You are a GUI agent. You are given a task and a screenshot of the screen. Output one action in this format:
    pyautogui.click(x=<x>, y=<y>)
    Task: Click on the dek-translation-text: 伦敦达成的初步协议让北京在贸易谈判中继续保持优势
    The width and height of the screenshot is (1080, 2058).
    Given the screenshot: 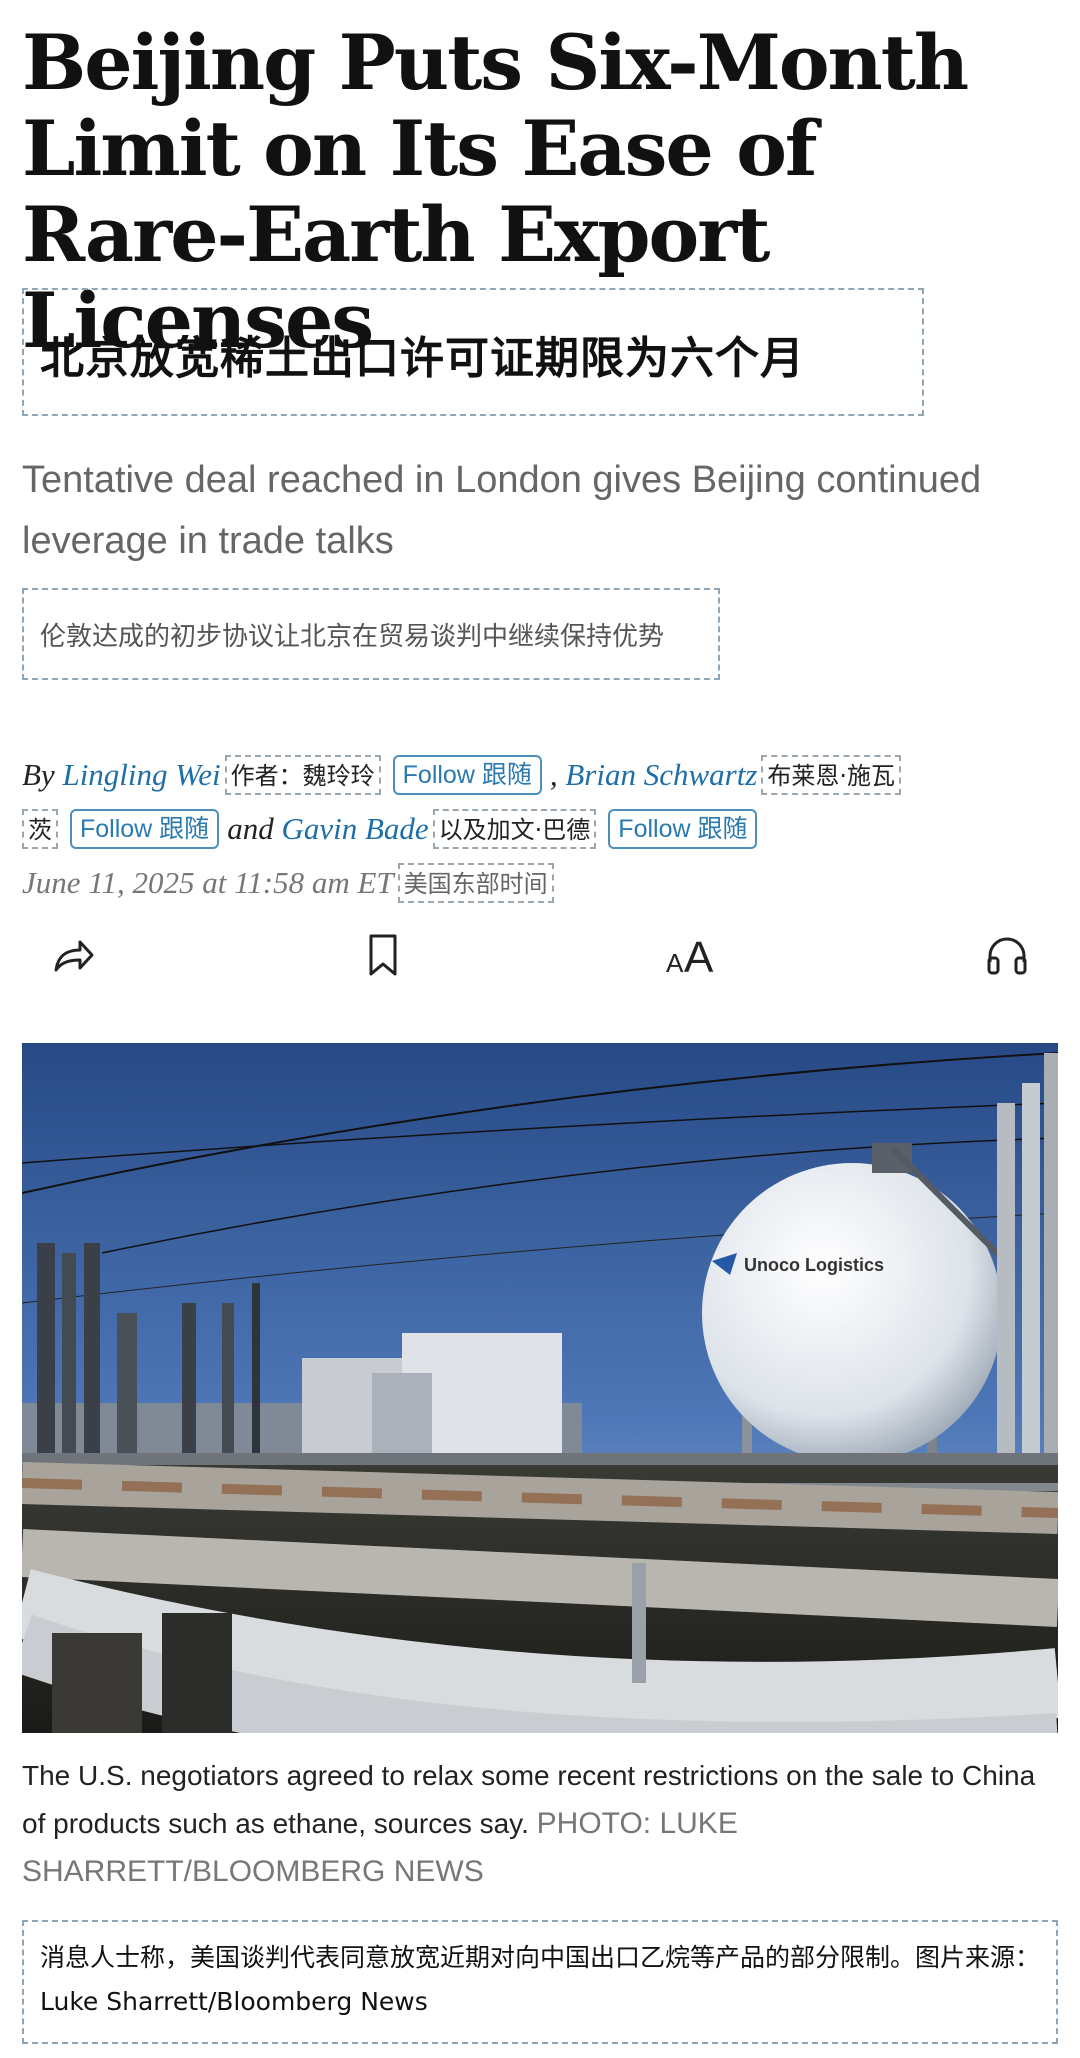 What is the action you would take?
    pyautogui.click(x=352, y=637)
    